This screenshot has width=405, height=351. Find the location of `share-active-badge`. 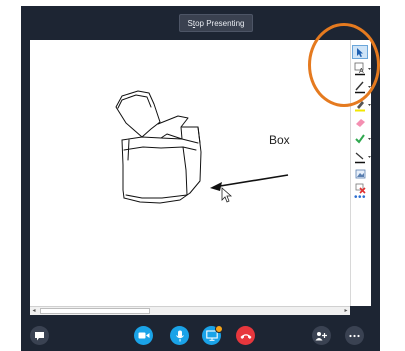

share-active-badge is located at coordinates (219, 329).